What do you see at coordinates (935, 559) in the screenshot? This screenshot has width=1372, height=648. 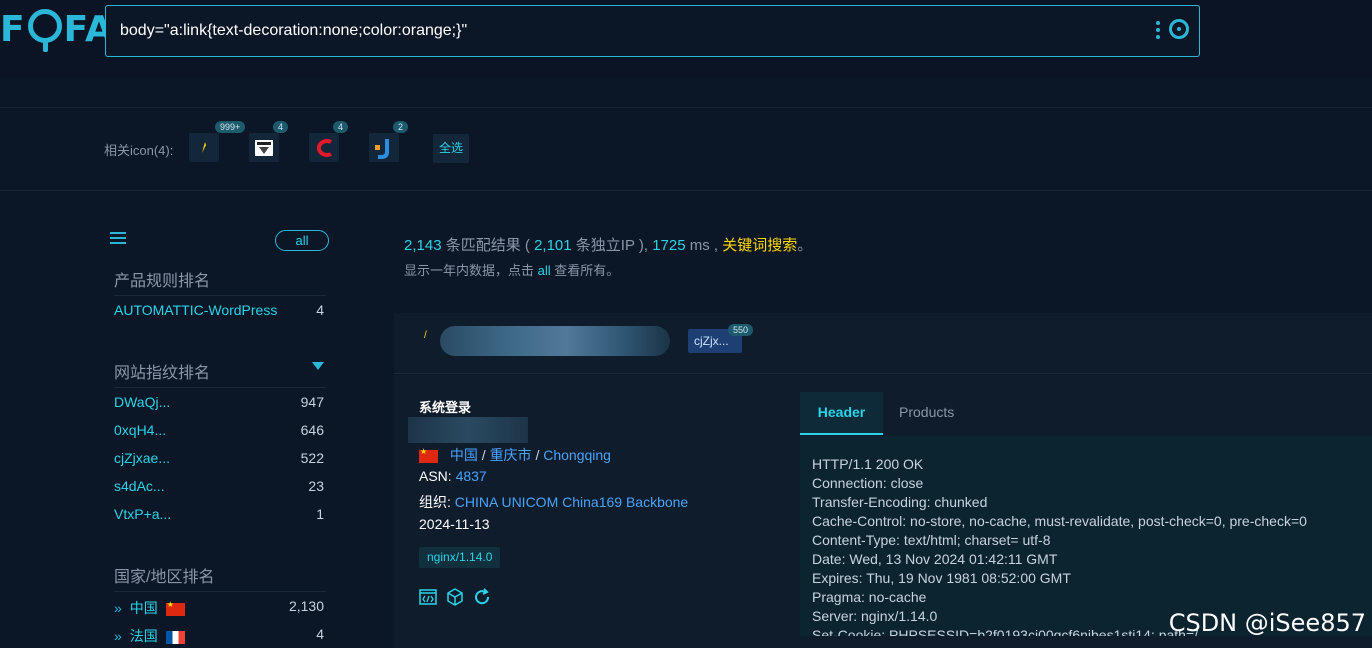 I see `header-line: Date: Wed, 13 Nov 2024 01:42:11 GMT` at bounding box center [935, 559].